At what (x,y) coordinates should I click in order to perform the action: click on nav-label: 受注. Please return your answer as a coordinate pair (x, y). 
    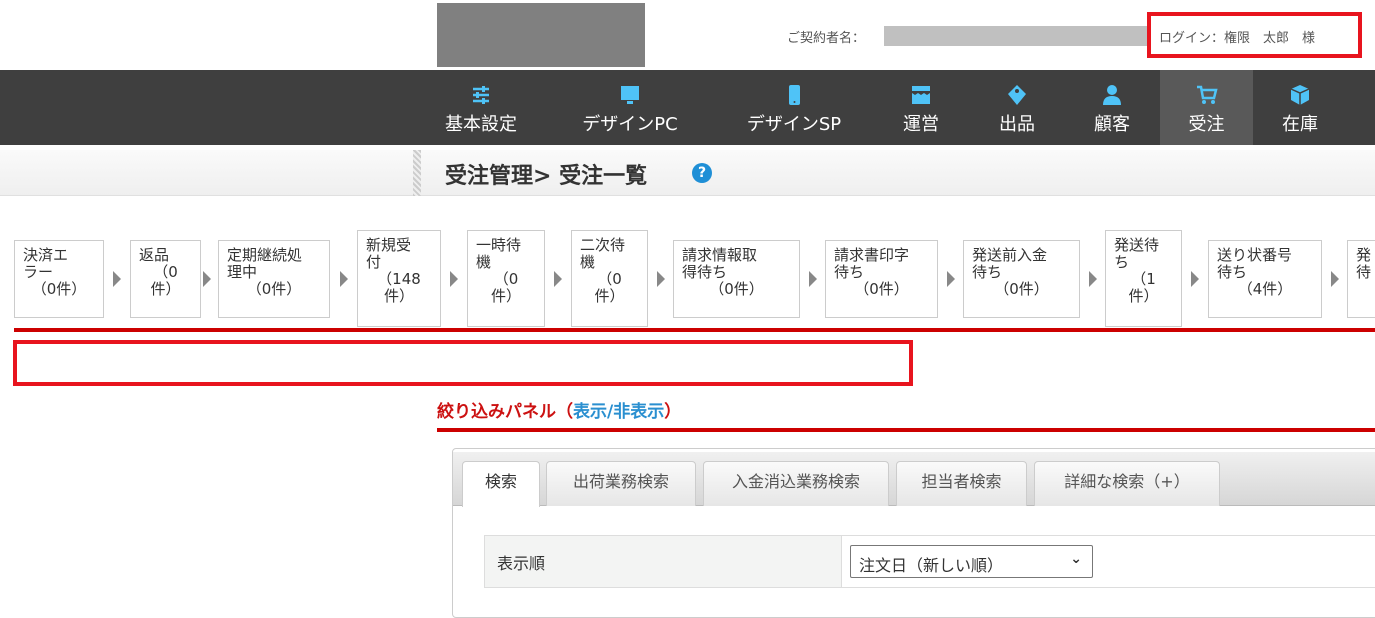
    Looking at the image, I should click on (1206, 124).